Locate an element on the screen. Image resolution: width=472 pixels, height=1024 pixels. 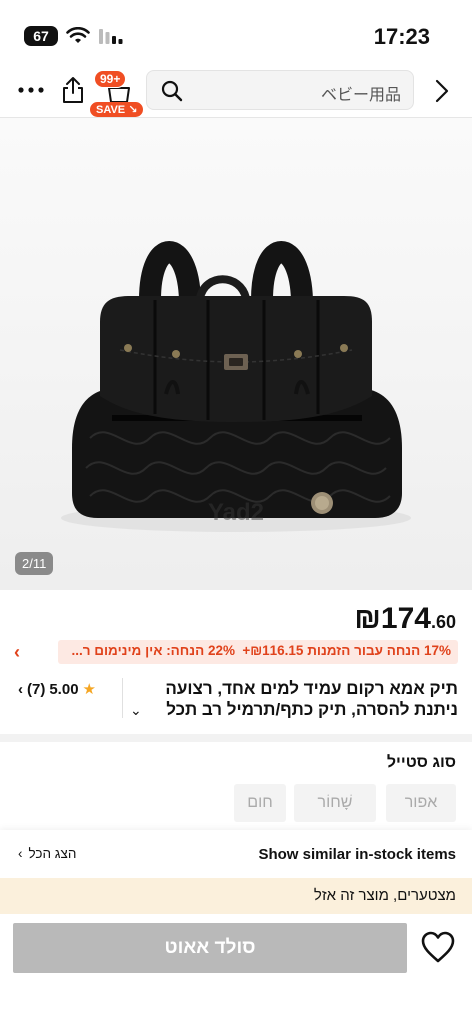
status-bar: 67 17:23 is located at coordinates (236, 35).